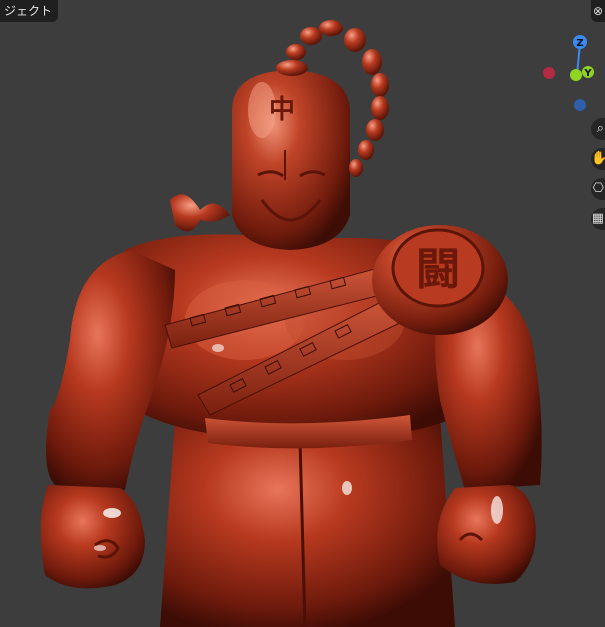 This screenshot has height=627, width=605. I want to click on head-bow, so click(200, 213).